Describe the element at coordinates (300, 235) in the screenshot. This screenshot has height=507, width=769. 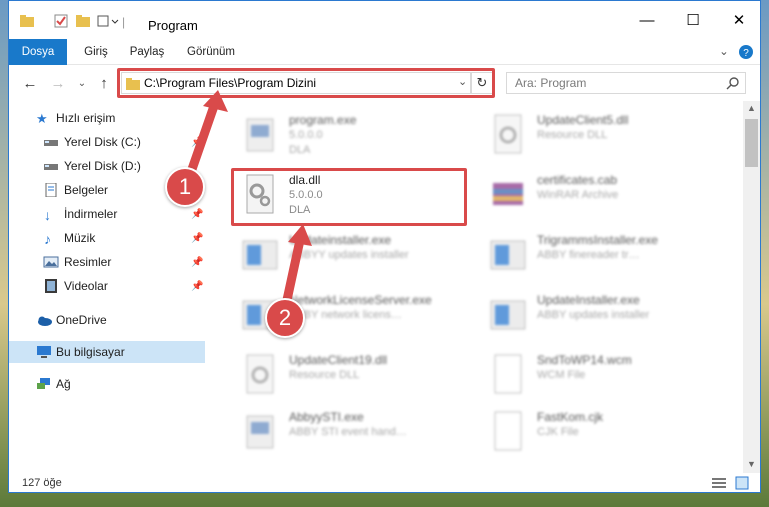
I see `arrow-2-head` at that location.